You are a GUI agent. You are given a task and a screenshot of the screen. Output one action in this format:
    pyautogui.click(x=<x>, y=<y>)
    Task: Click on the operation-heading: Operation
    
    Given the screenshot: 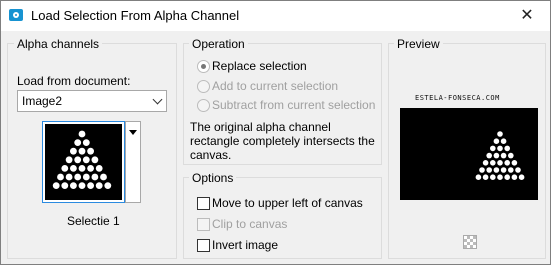 What is the action you would take?
    pyautogui.click(x=218, y=44)
    